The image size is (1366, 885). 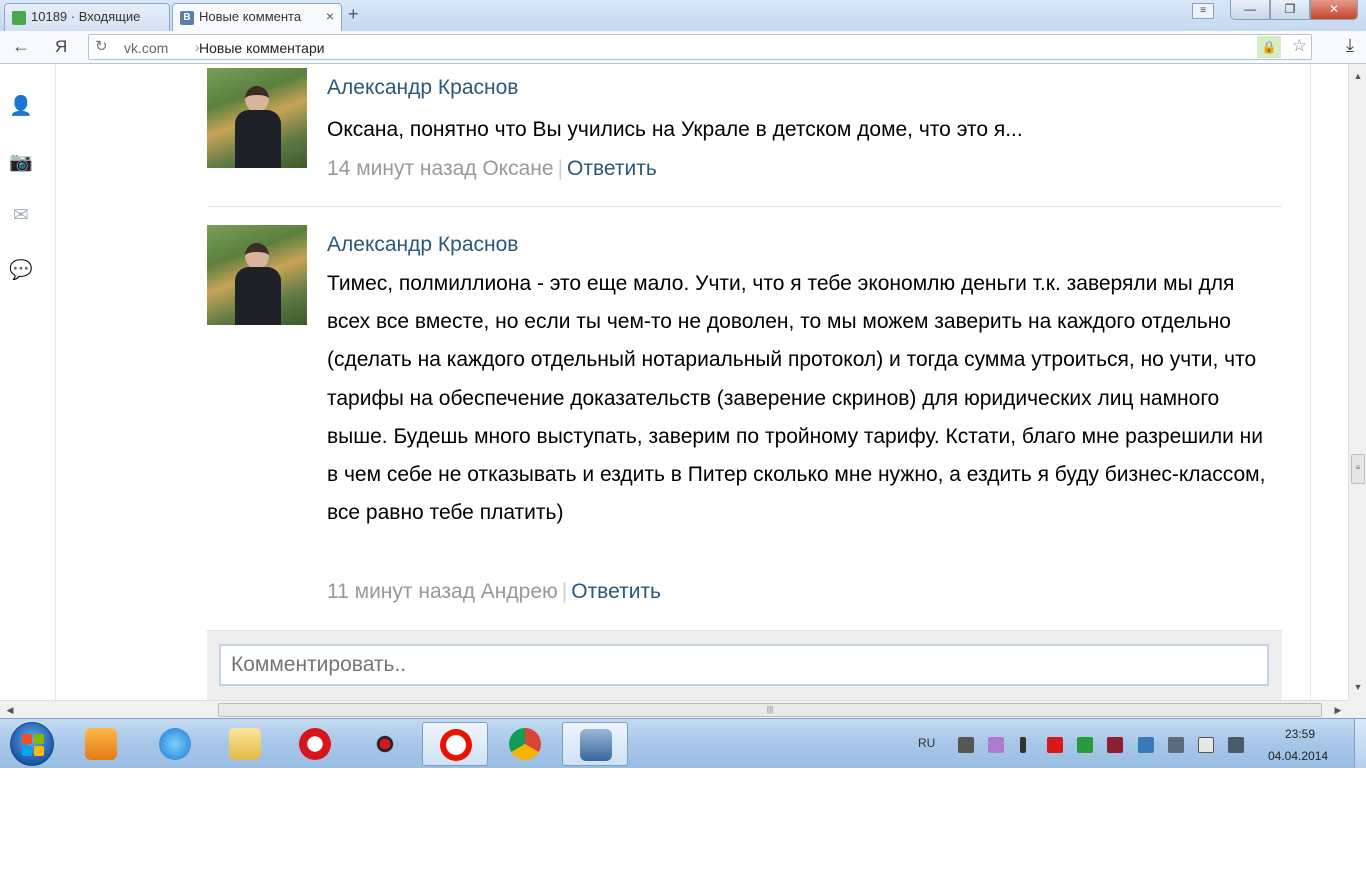 I want to click on scroll-down-icon: ▼, so click(x=1358, y=687).